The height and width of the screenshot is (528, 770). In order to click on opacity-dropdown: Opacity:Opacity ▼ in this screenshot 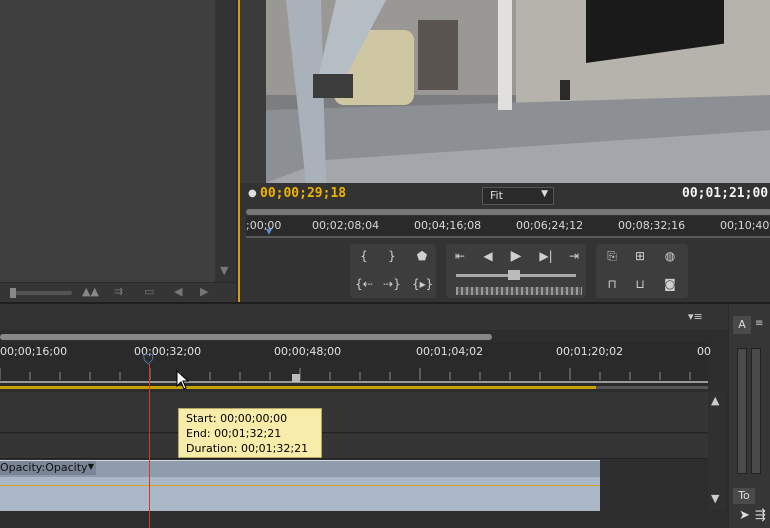, I will do `click(48, 468)`.